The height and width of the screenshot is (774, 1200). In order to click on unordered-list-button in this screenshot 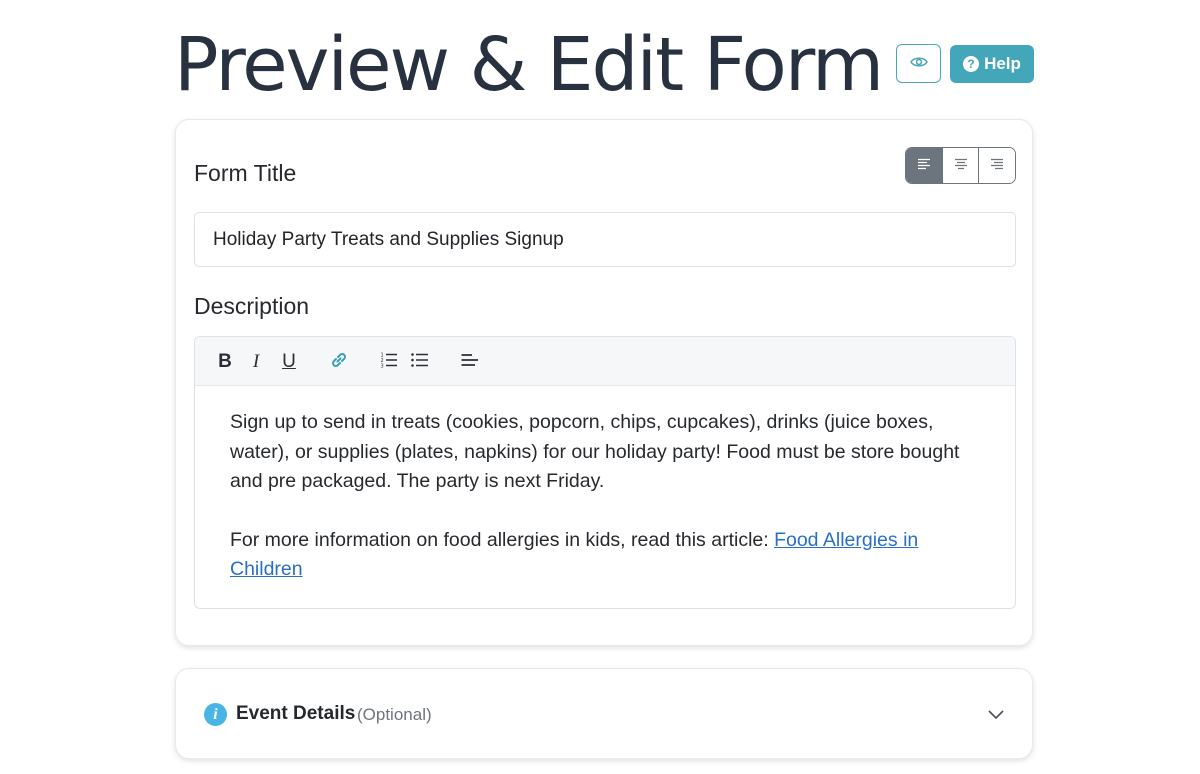, I will do `click(420, 362)`.